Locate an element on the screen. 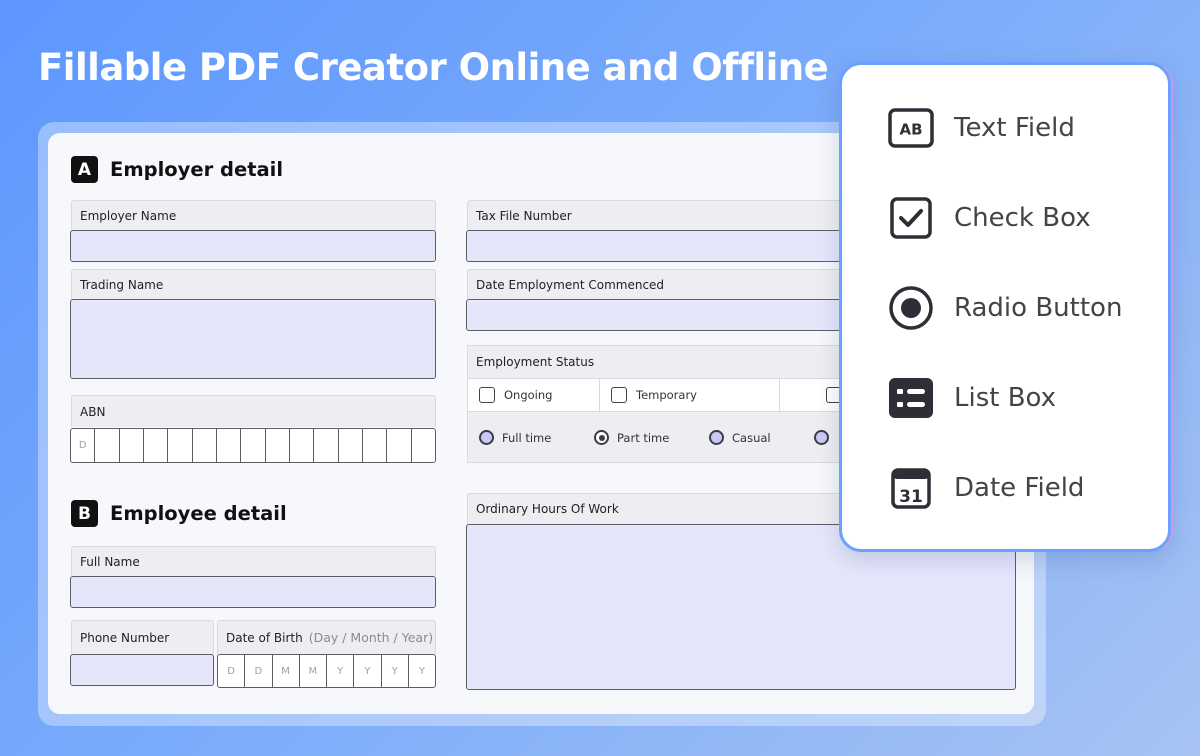  checkbox-temporary: Temporary is located at coordinates (690, 395).